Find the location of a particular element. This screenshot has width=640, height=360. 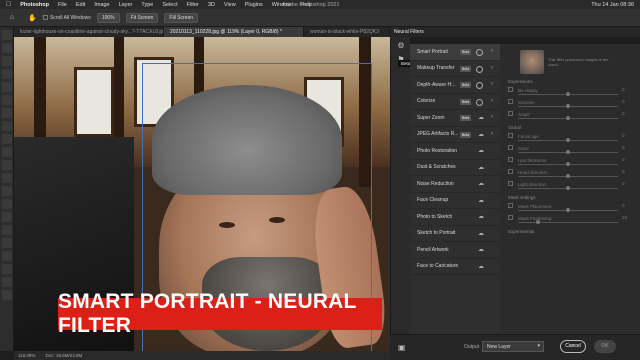

filter-sketch-to-portrait: Sketch to Portrait ☁ is located at coordinates (455, 234).